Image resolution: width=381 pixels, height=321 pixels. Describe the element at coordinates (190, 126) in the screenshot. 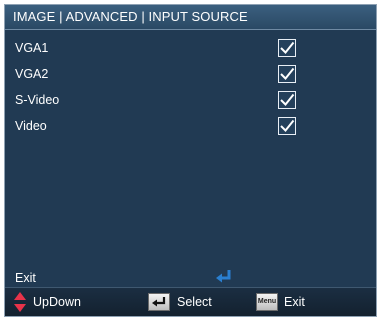

I see `list-item-video: Video` at that location.